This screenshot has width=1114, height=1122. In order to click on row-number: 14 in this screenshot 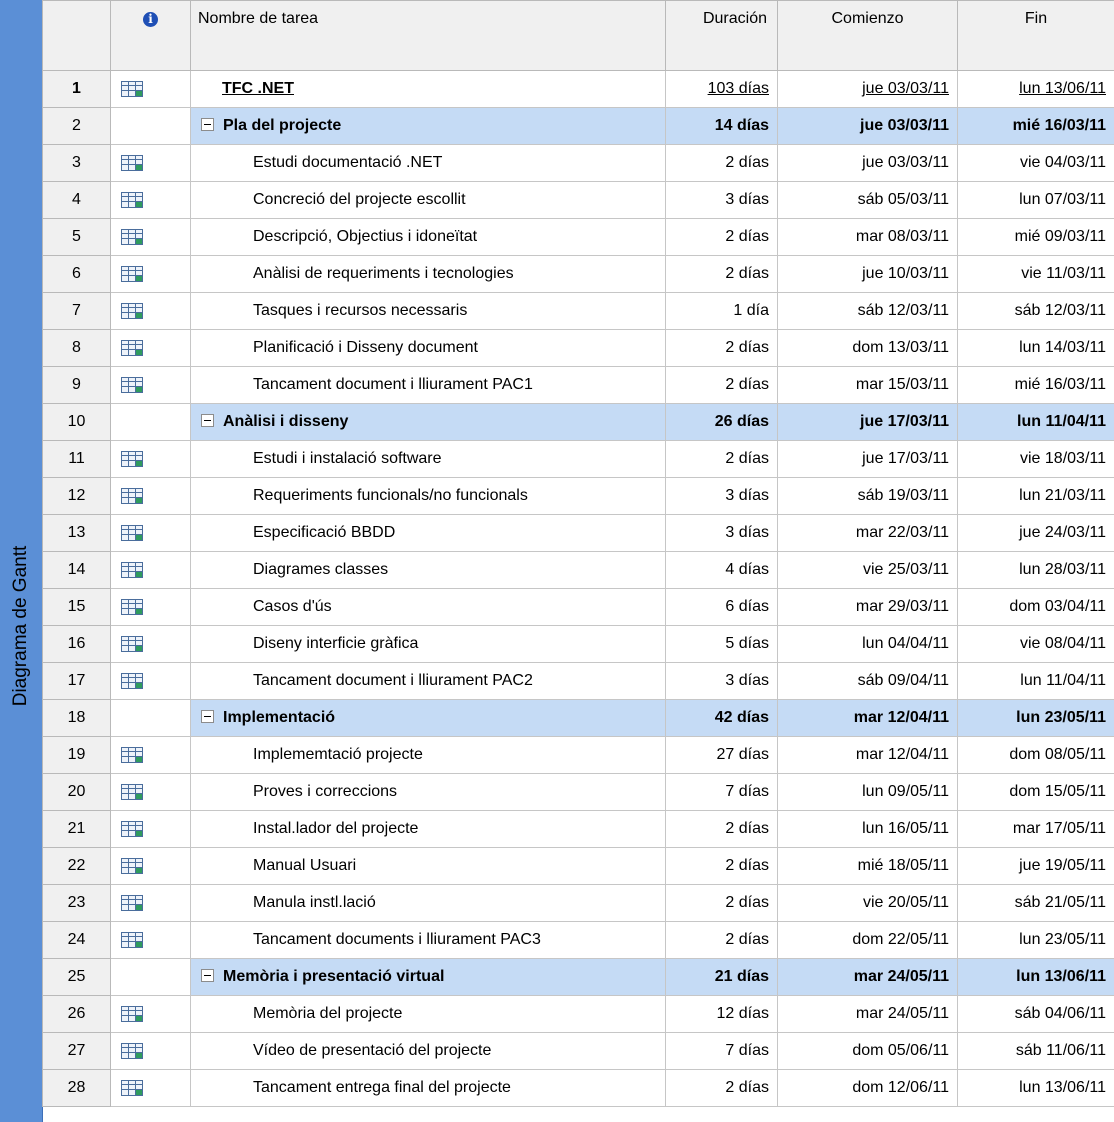, I will do `click(76, 570)`.